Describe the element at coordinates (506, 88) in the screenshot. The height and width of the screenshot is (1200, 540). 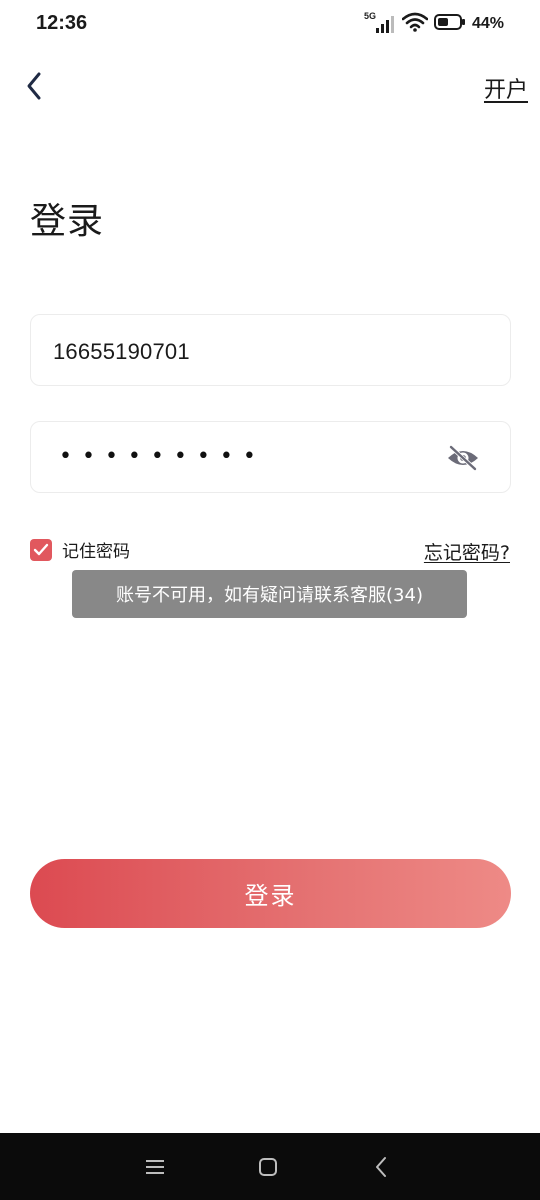
I see `open-account-link: 开户` at that location.